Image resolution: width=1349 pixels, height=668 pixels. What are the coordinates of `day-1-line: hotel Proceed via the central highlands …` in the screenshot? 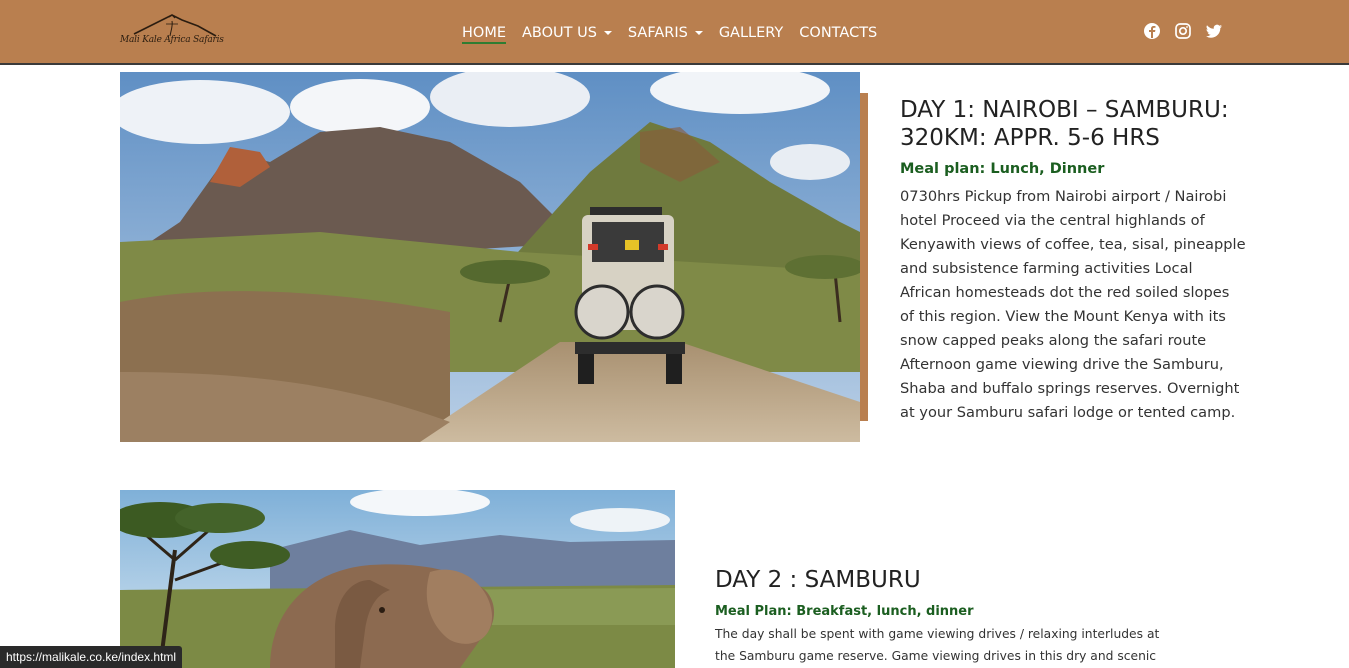 It's located at (1052, 220).